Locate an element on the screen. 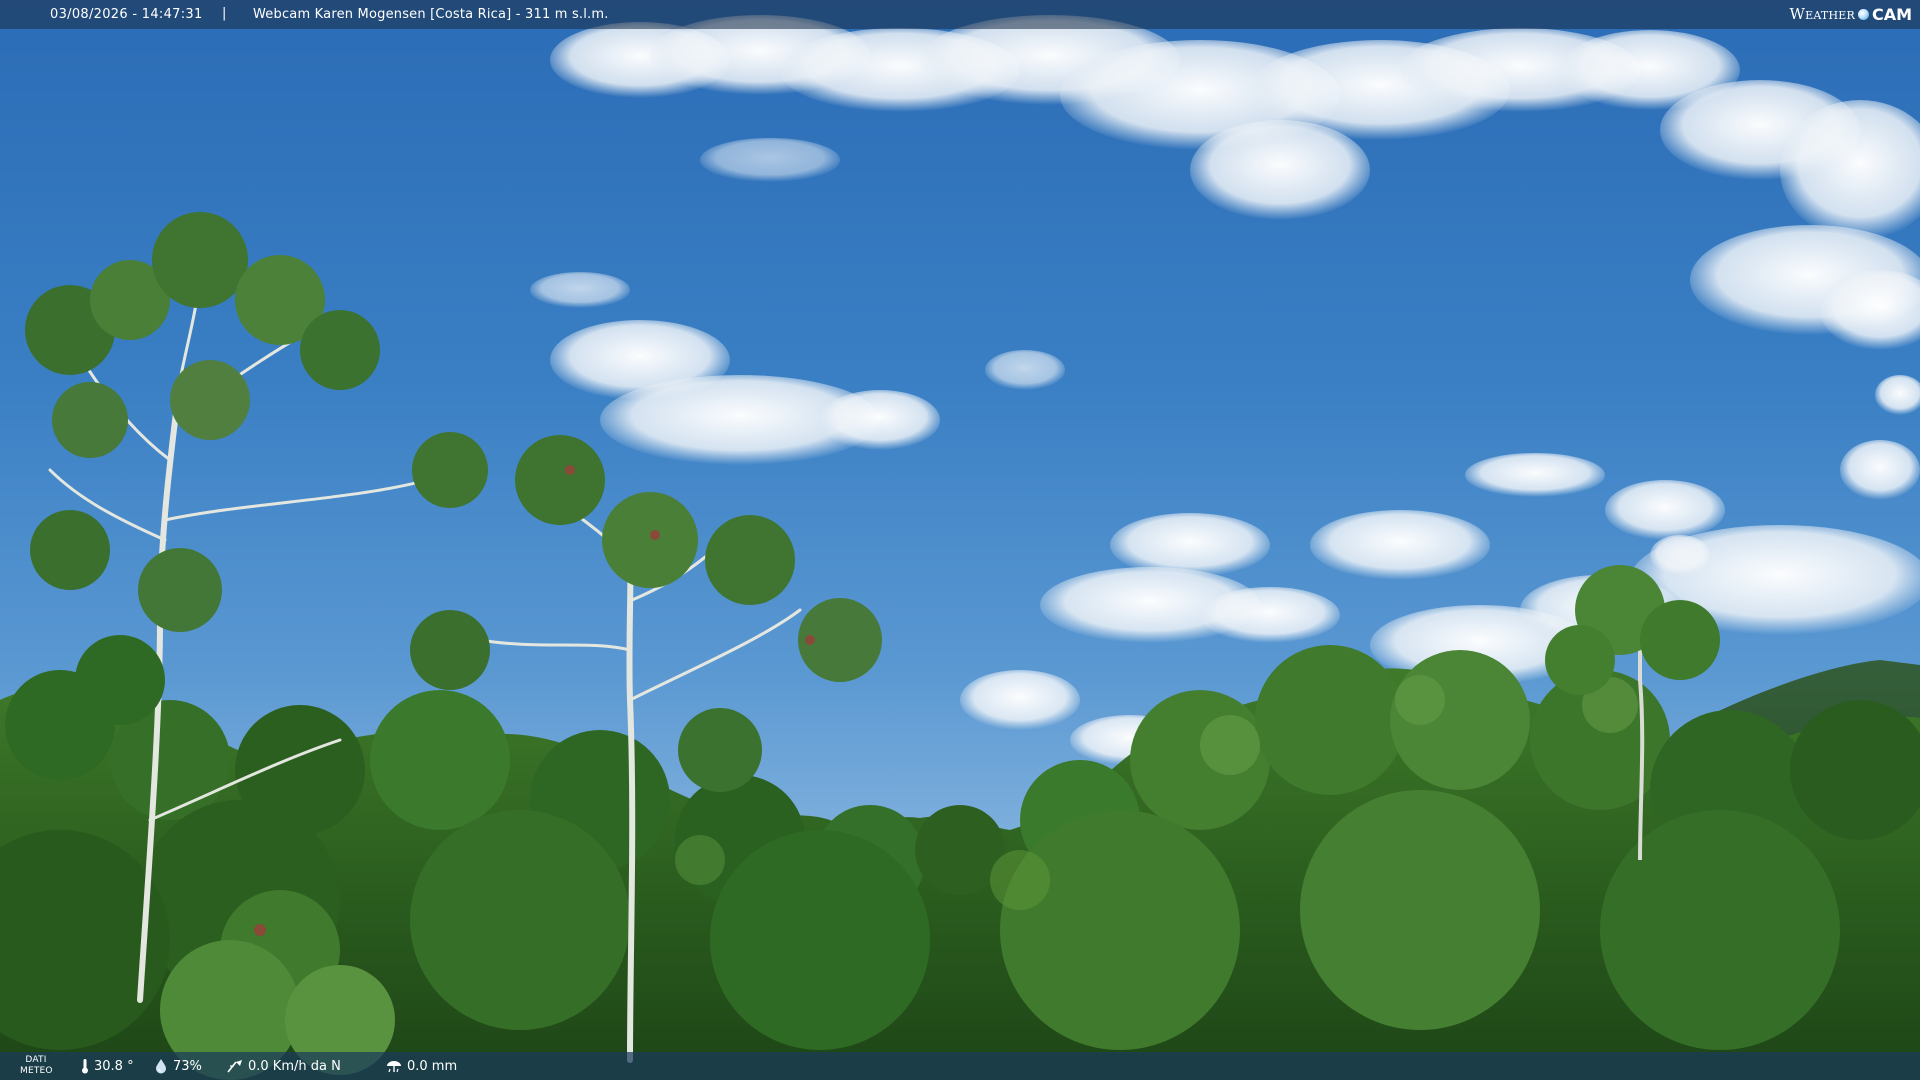  humidity-value: 73% is located at coordinates (187, 1066).